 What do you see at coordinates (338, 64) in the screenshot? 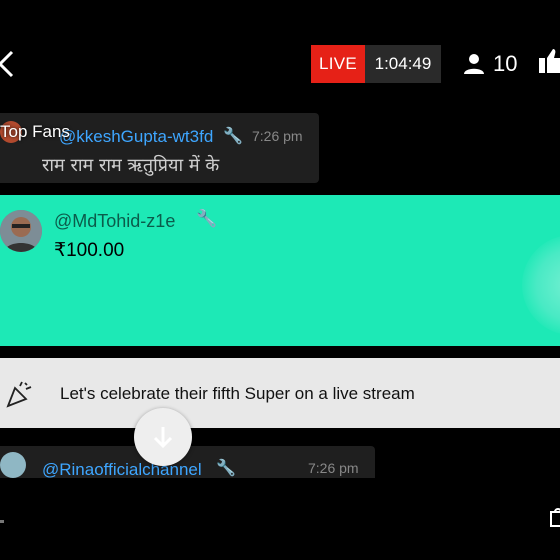
I see `live-badge: LIVE` at bounding box center [338, 64].